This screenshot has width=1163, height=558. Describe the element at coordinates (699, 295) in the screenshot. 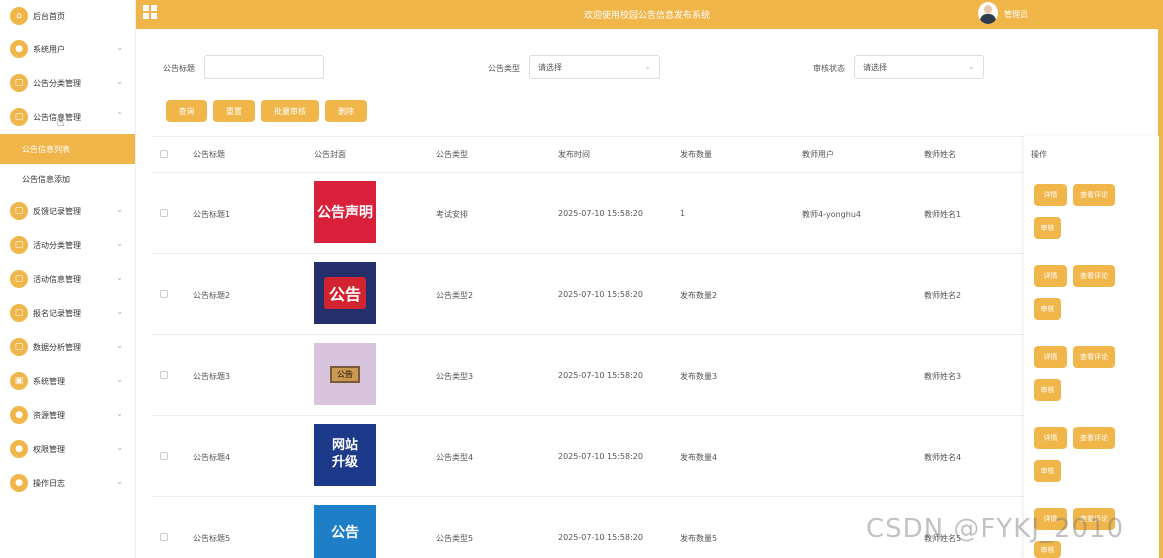

I see `cell-count: 发布数量2` at that location.